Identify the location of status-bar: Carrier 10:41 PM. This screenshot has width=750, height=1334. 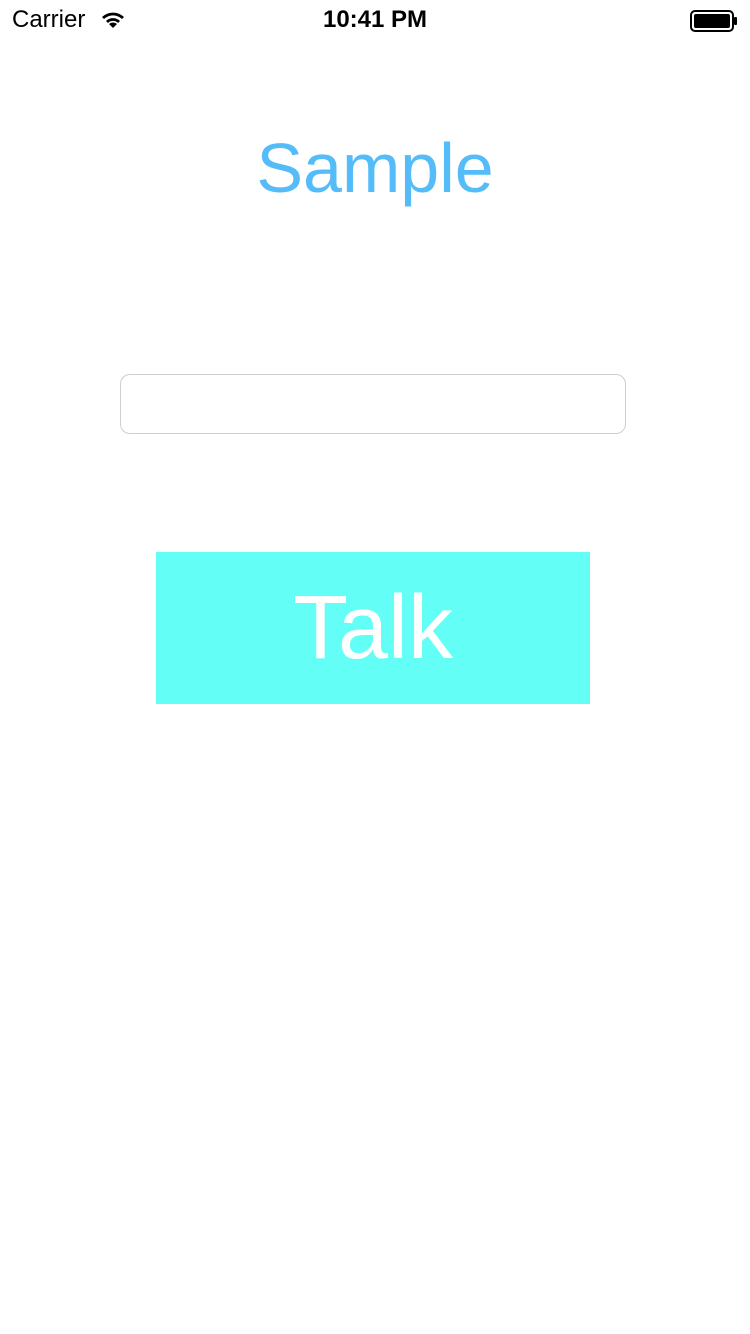
(375, 20).